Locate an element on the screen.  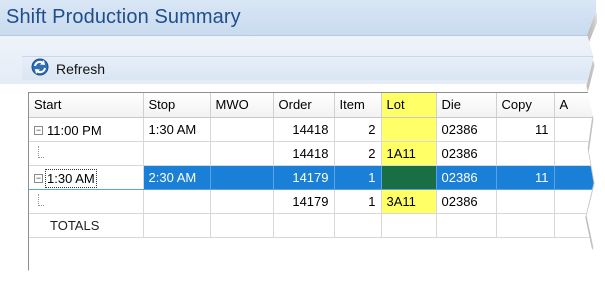
table-row: −11:00 PM 1:30 AM 14418 2 02386 11 is located at coordinates (312, 129).